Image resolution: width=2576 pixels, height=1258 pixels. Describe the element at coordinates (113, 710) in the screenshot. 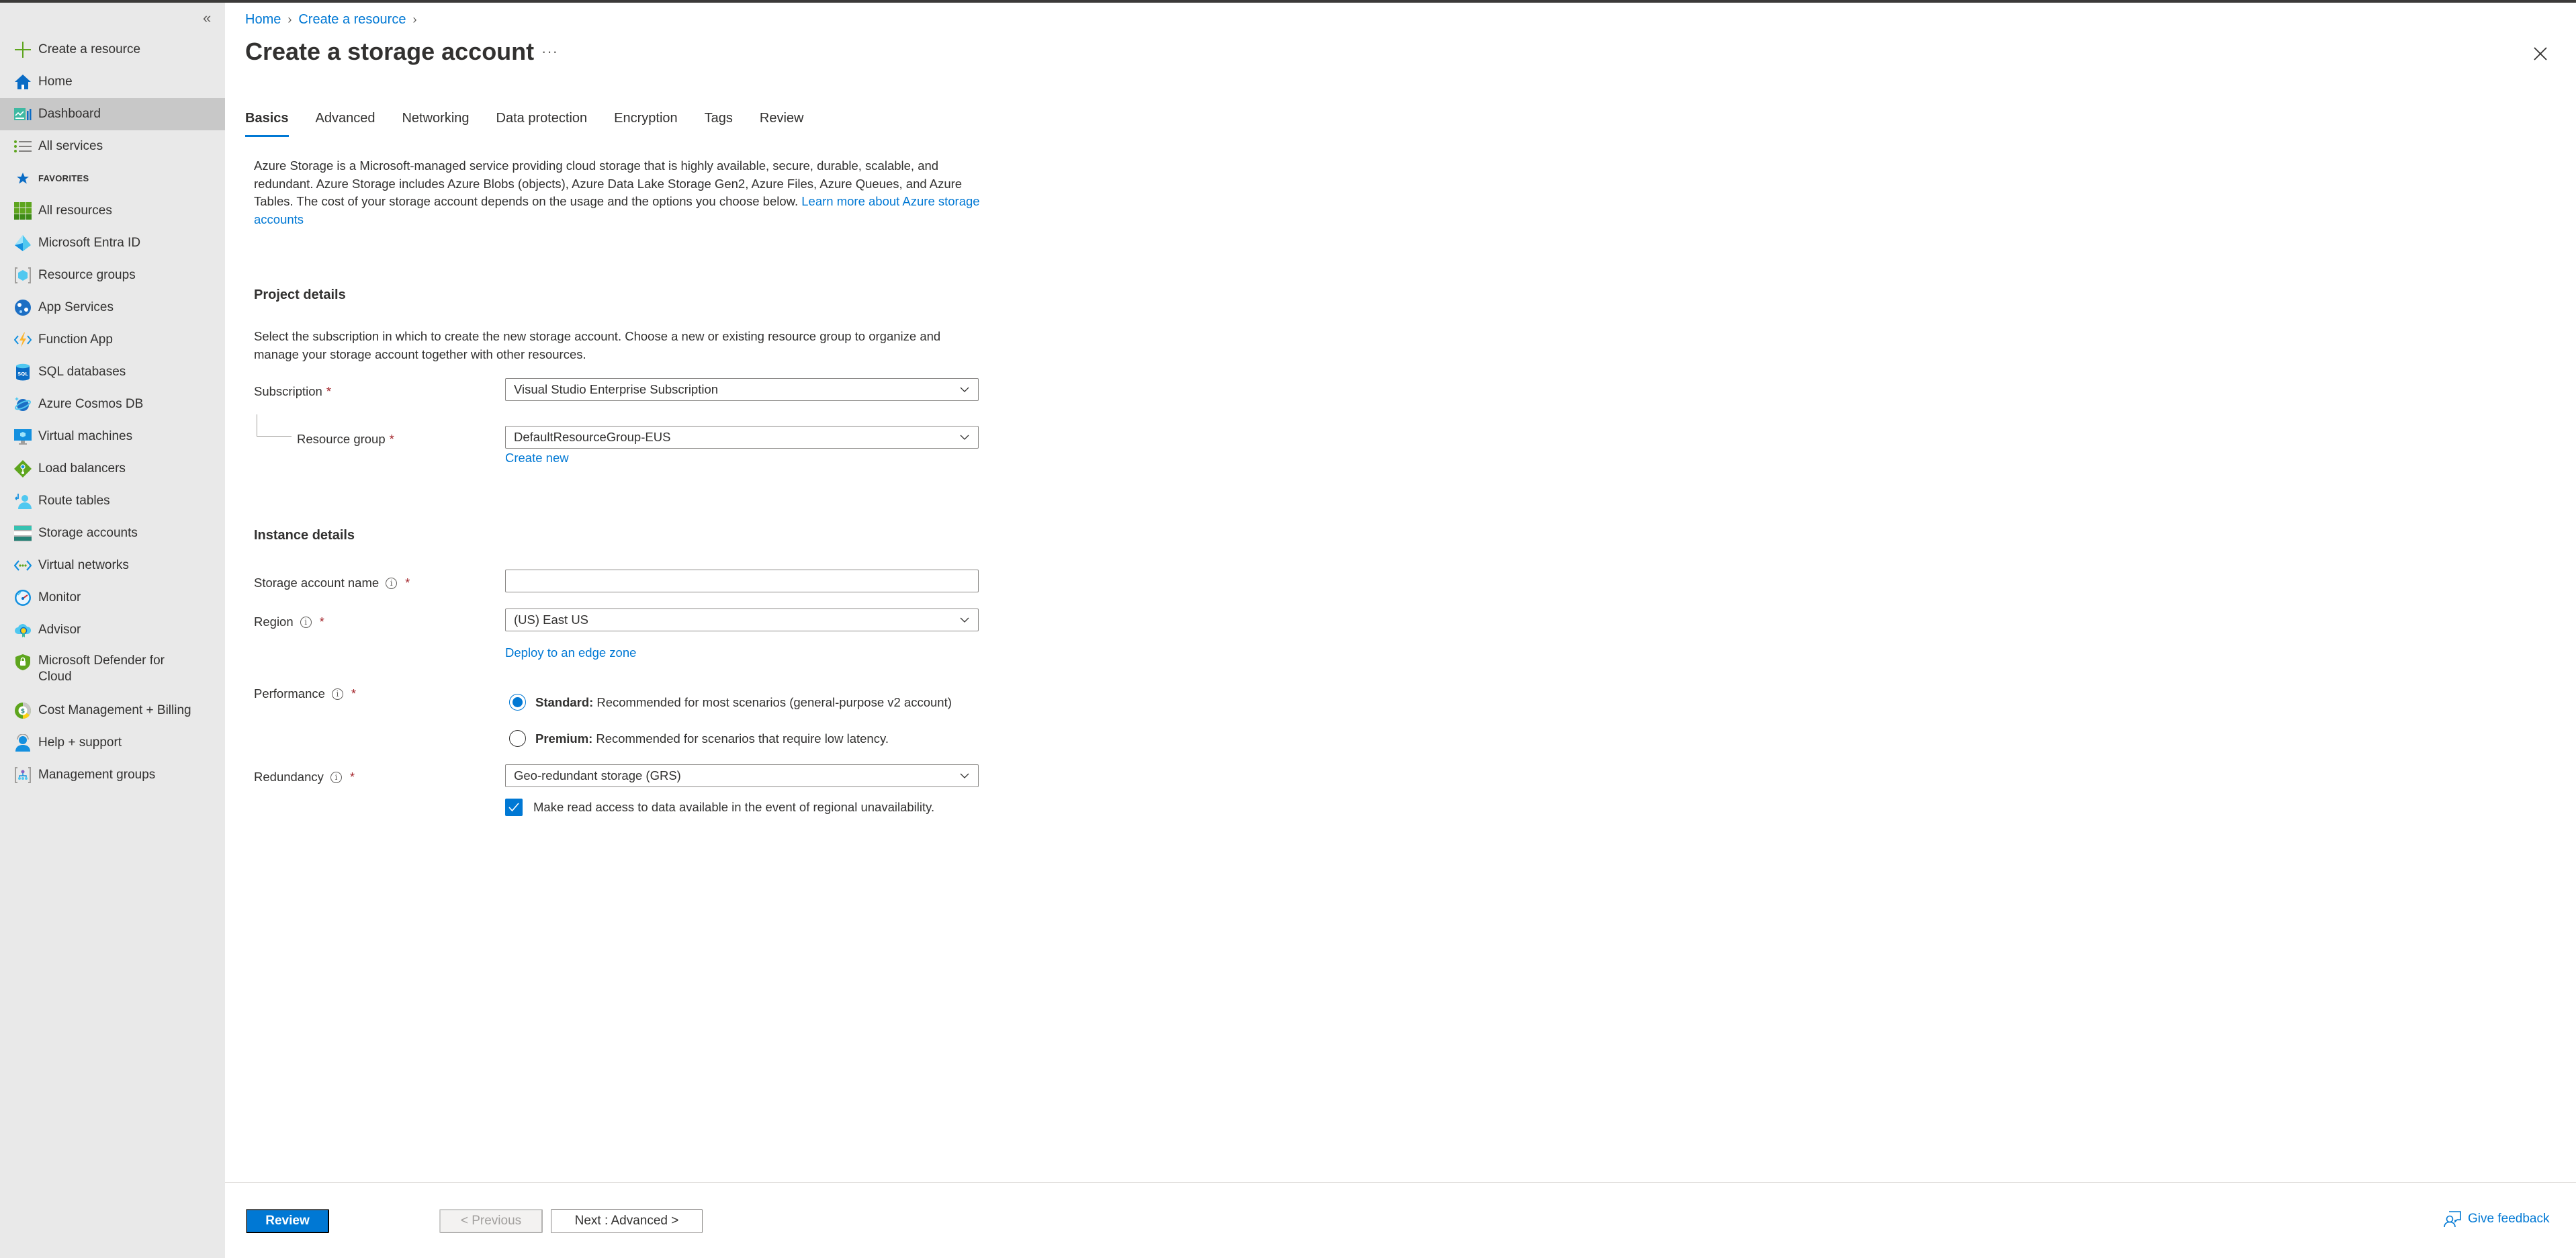

I see `sidebar-item-cost-management: $ Cost Management + Billing` at that location.